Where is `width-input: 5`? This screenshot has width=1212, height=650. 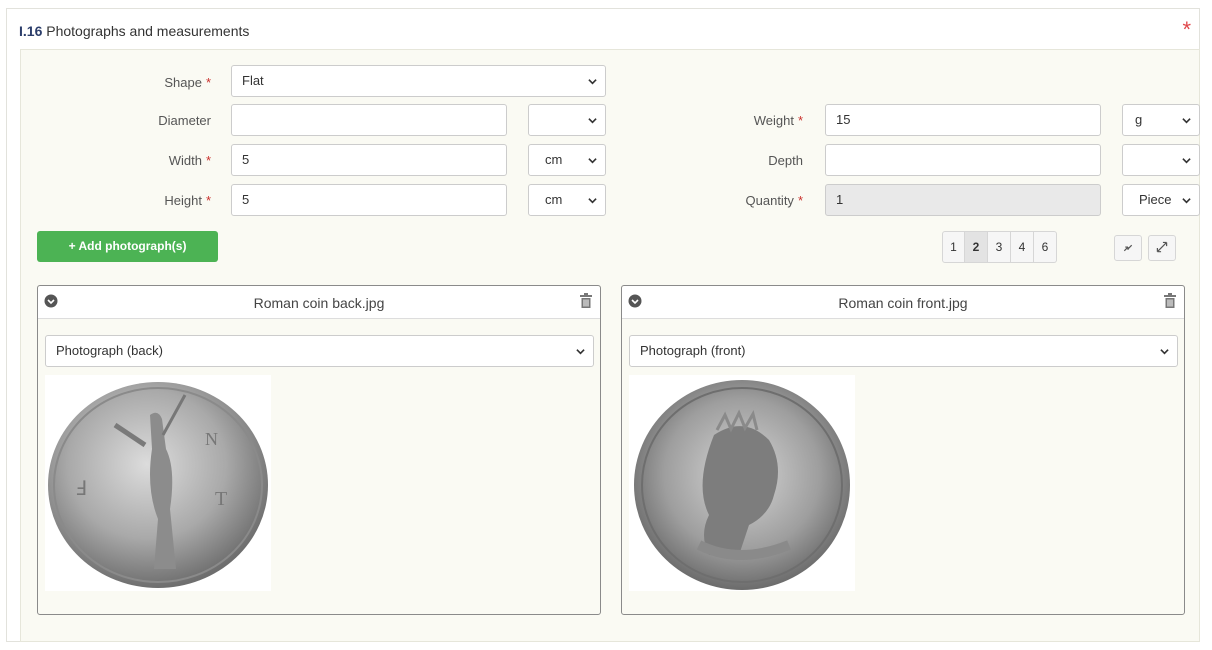
width-input: 5 is located at coordinates (369, 160).